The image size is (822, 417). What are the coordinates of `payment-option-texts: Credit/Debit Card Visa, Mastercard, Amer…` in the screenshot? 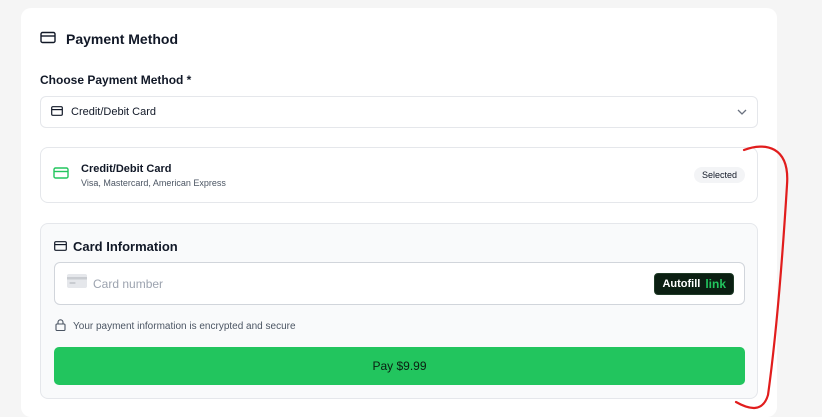 It's located at (153, 175).